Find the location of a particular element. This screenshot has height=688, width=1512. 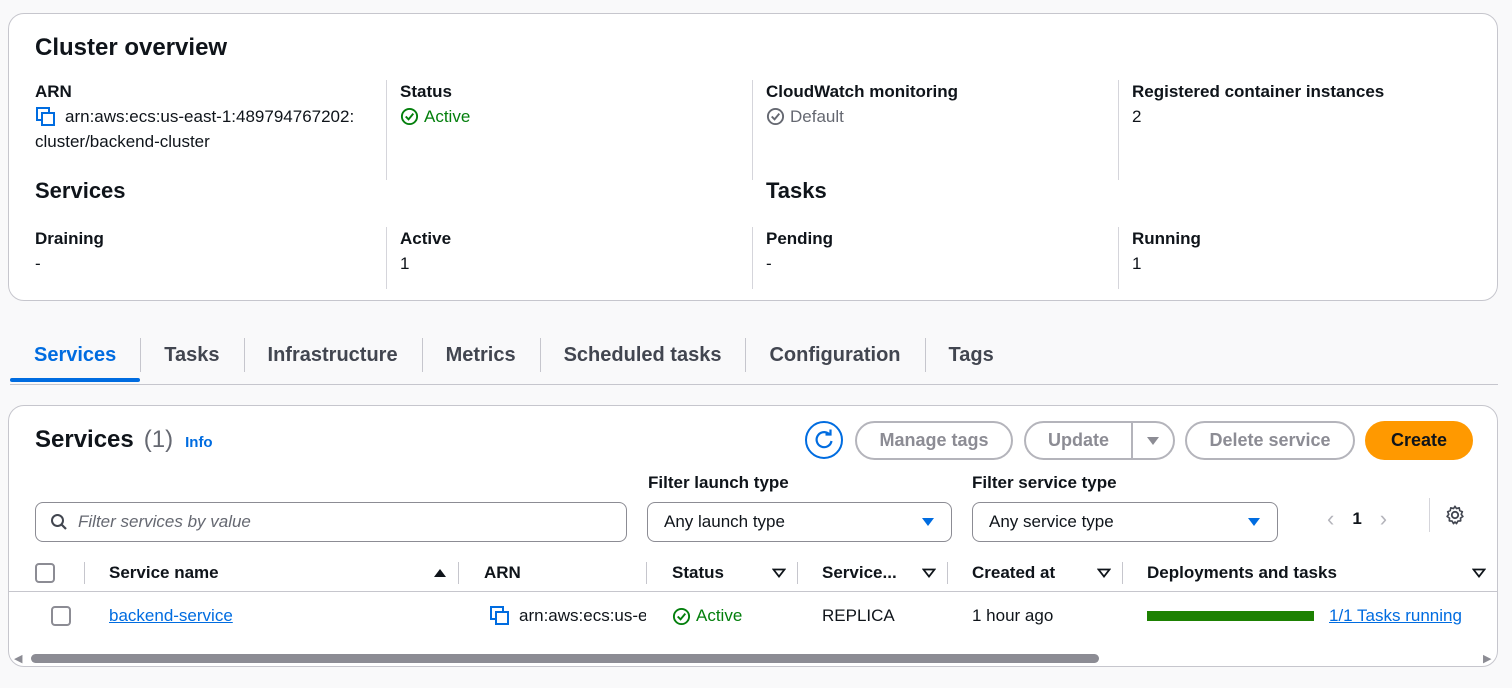

status-value-text: Active is located at coordinates (447, 116).